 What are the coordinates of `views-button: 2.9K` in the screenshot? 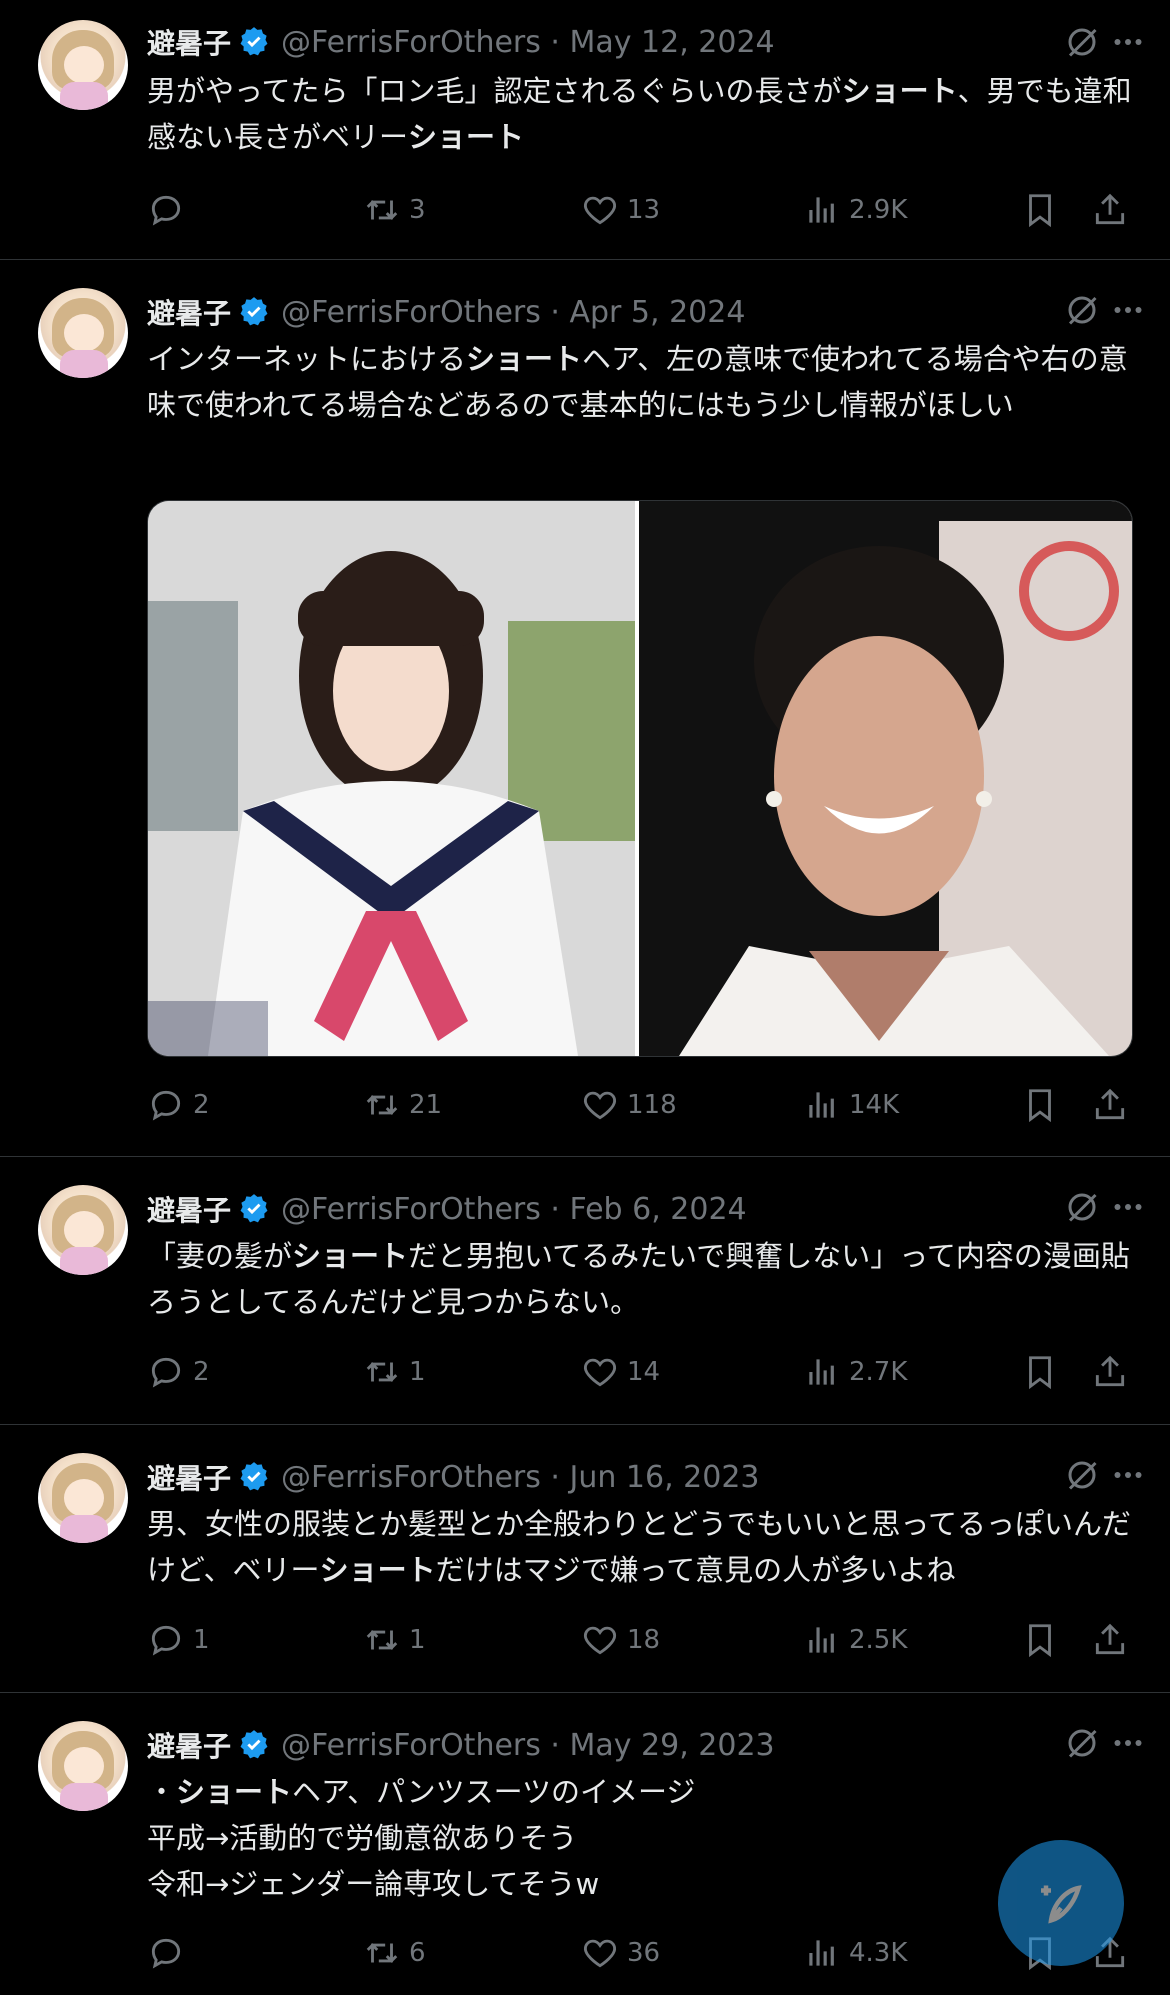 It's located at (855, 210).